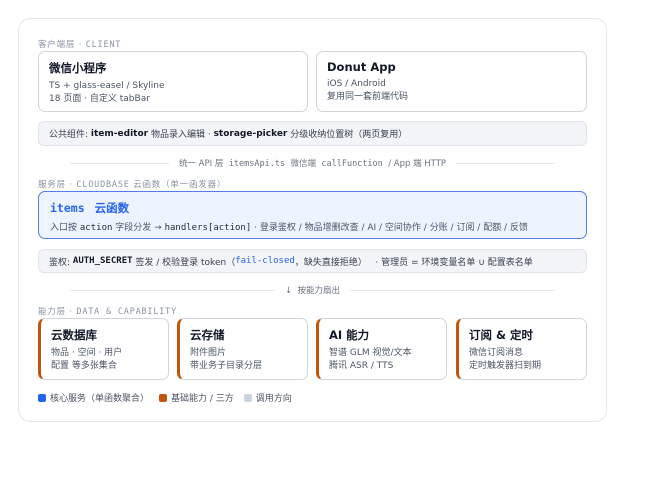  I want to click on legend-item-direction: 调用方向, so click(267, 397).